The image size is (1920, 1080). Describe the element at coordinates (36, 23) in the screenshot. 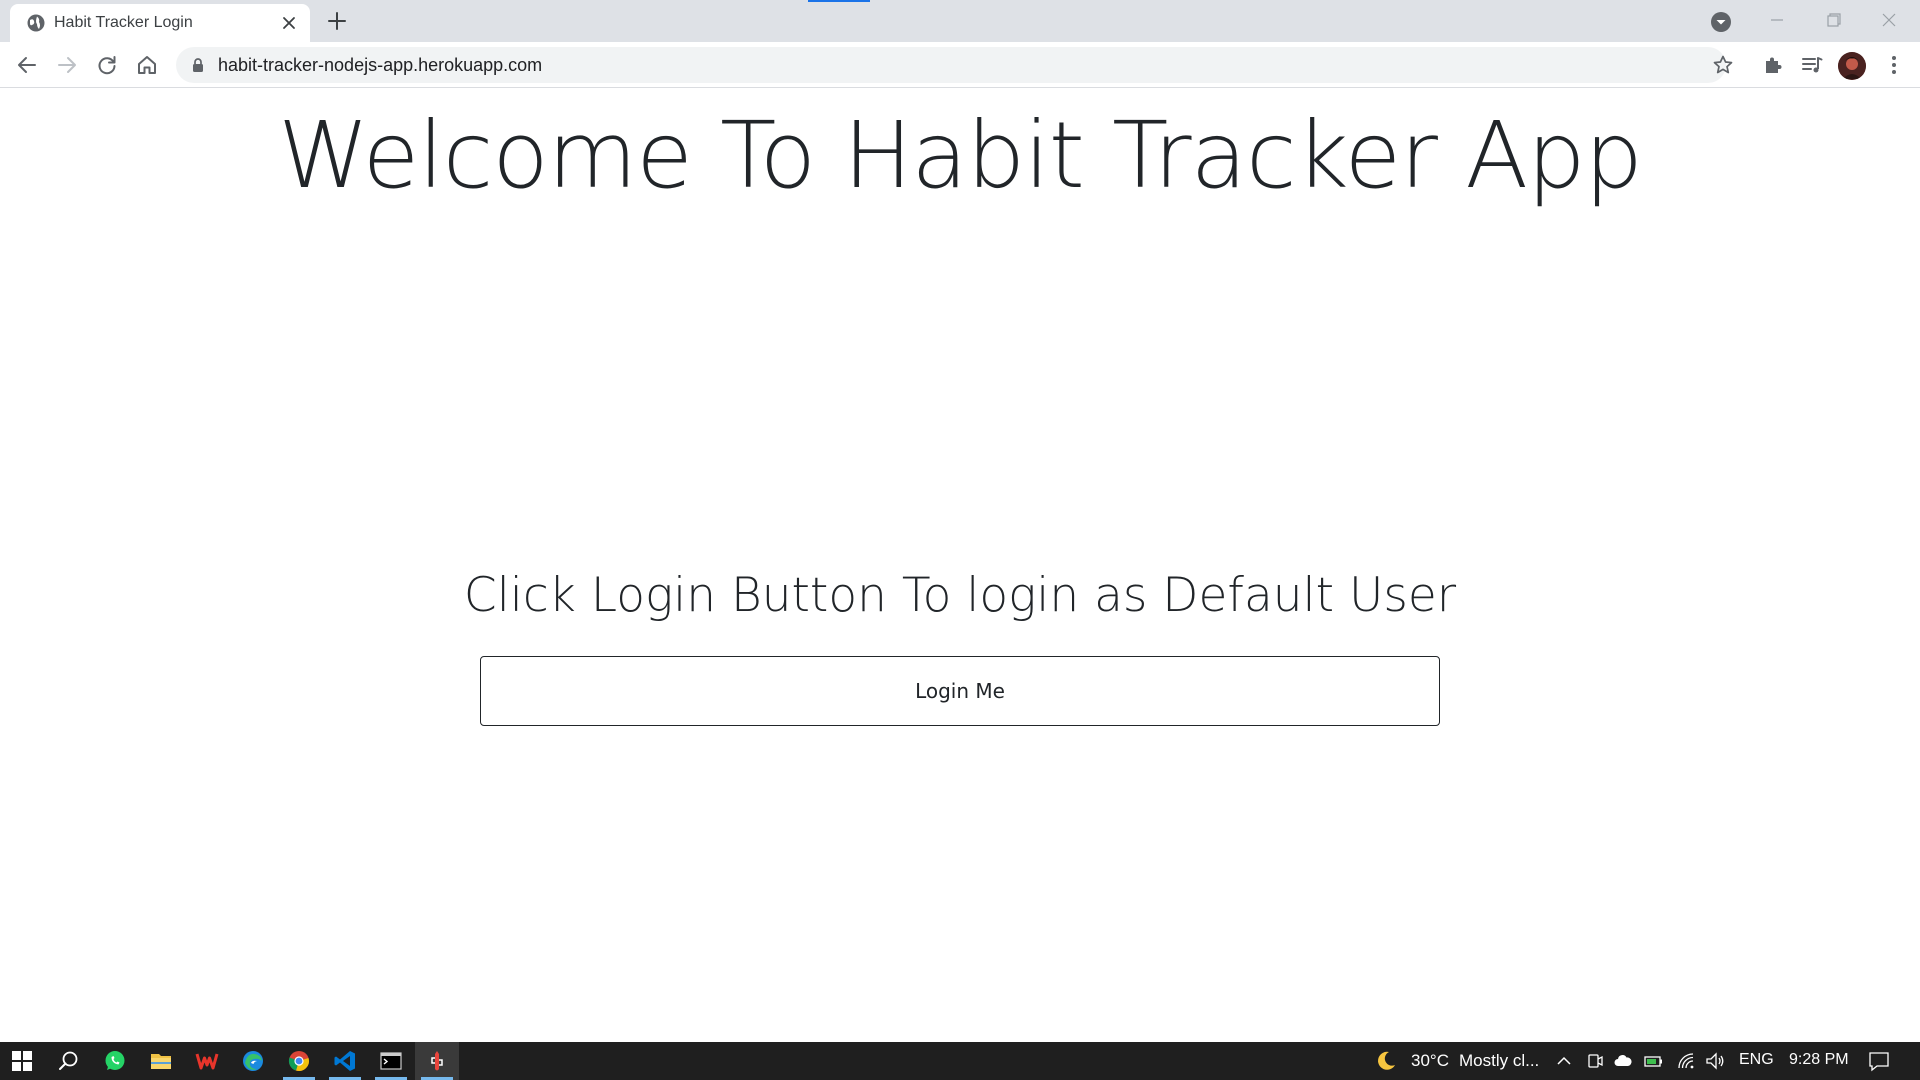

I see `globe-icon` at that location.